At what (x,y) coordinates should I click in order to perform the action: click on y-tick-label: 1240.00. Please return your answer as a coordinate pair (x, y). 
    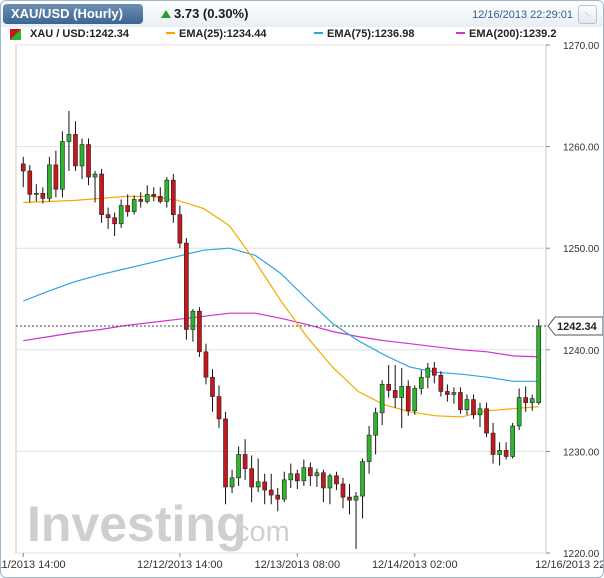
    Looking at the image, I should click on (581, 351).